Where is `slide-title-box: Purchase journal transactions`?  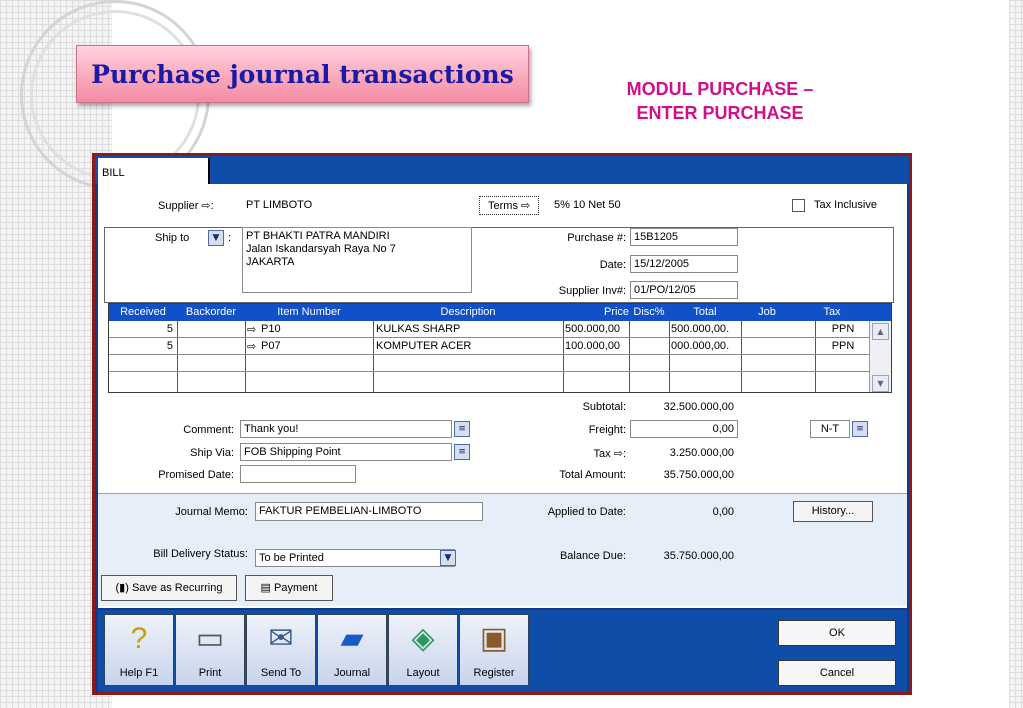
slide-title-box: Purchase journal transactions is located at coordinates (302, 74).